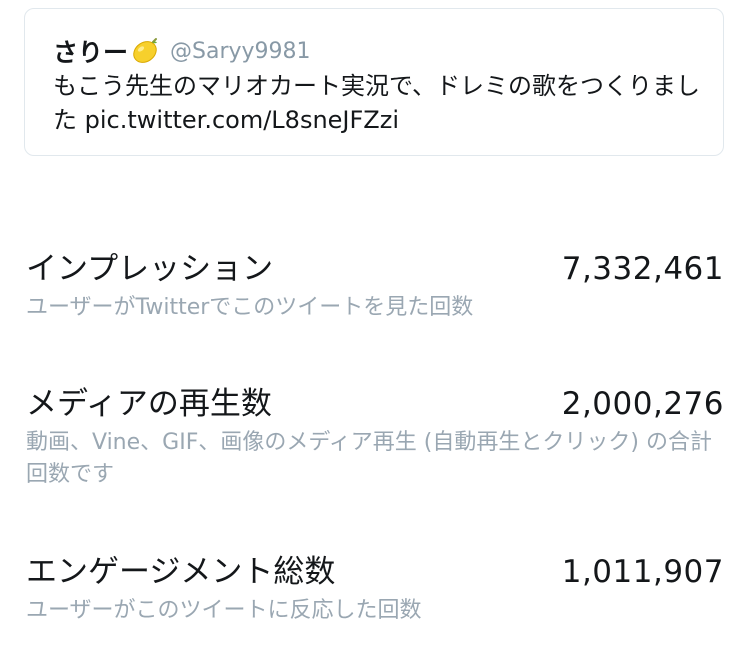 The height and width of the screenshot is (653, 750). I want to click on stat-engagements: エンゲージメント総数 1,011,907 ユーザーがこのツイートに反応した回数, so click(375, 586).